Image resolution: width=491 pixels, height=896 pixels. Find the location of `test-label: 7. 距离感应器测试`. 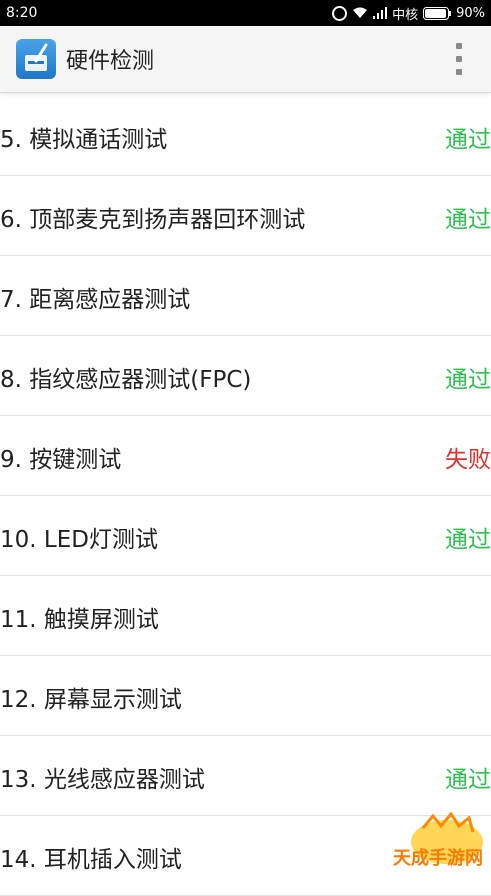

test-label: 7. 距离感应器测试 is located at coordinates (95, 300).